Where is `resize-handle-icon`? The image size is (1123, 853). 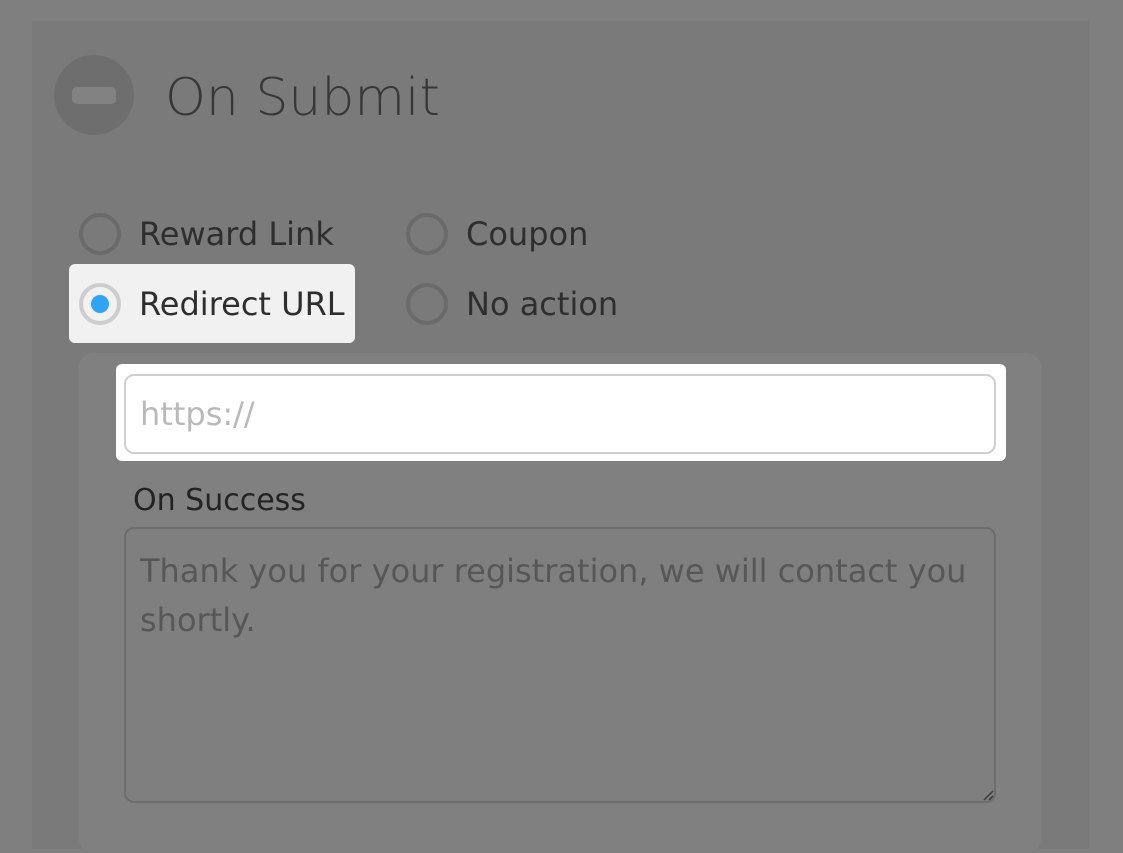
resize-handle-icon is located at coordinates (988, 795).